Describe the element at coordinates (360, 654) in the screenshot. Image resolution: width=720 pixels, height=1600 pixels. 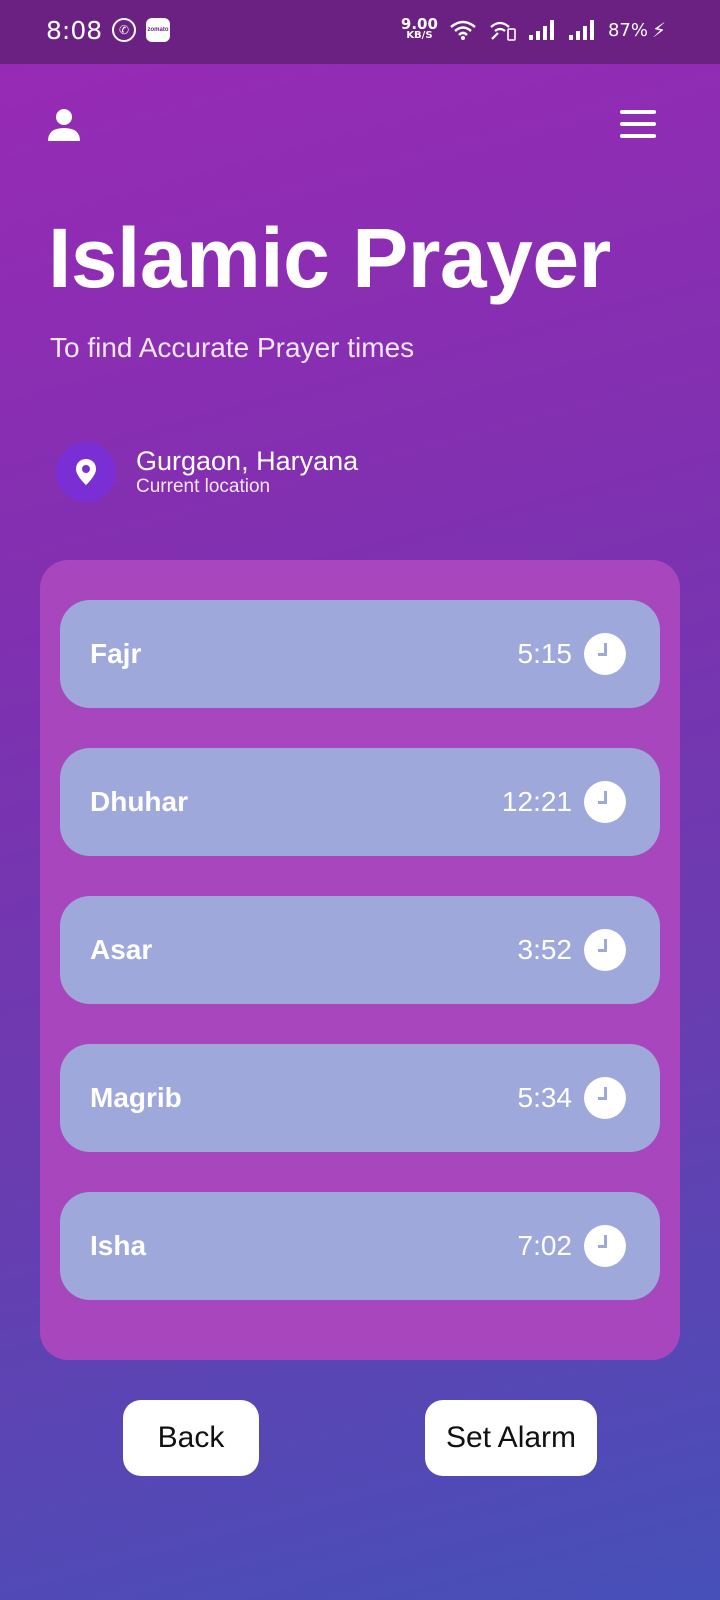
I see `prayer-row-fajr: Fajr 5:15` at that location.